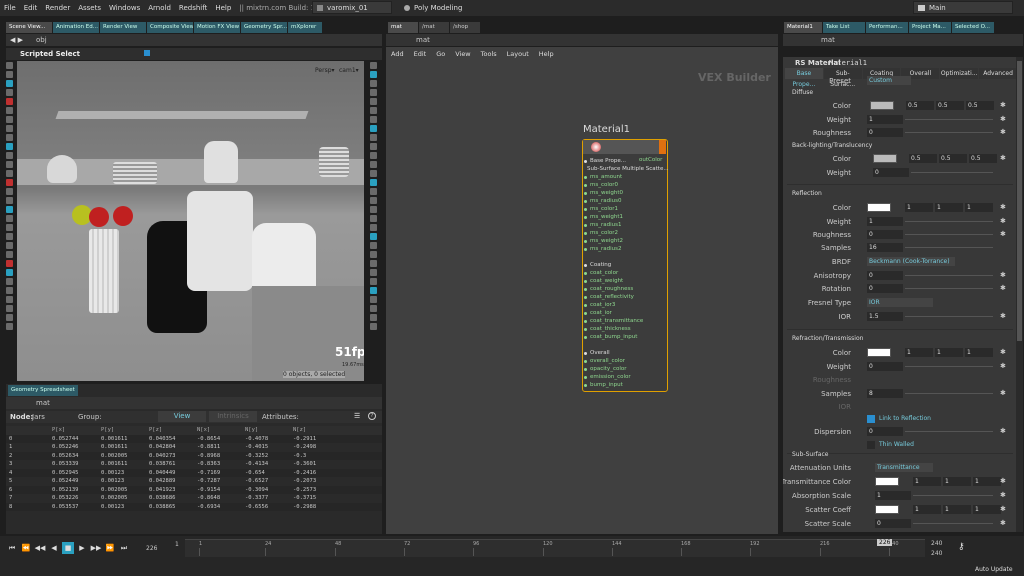 This screenshot has width=1024, height=576. I want to click on play-button: ⏪, so click(26, 548).